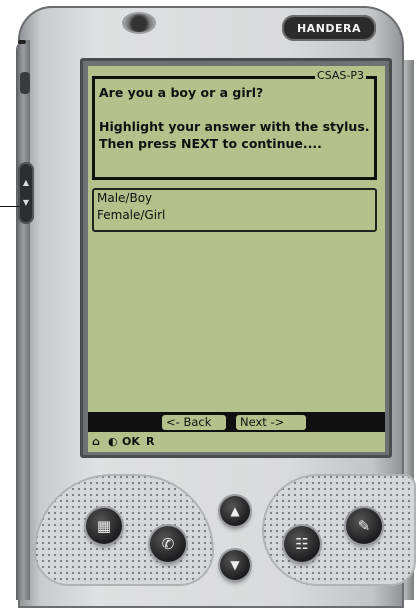 Image resolution: width=420 pixels, height=608 pixels. Describe the element at coordinates (339, 530) in the screenshot. I see `speaker-grille-right` at that location.